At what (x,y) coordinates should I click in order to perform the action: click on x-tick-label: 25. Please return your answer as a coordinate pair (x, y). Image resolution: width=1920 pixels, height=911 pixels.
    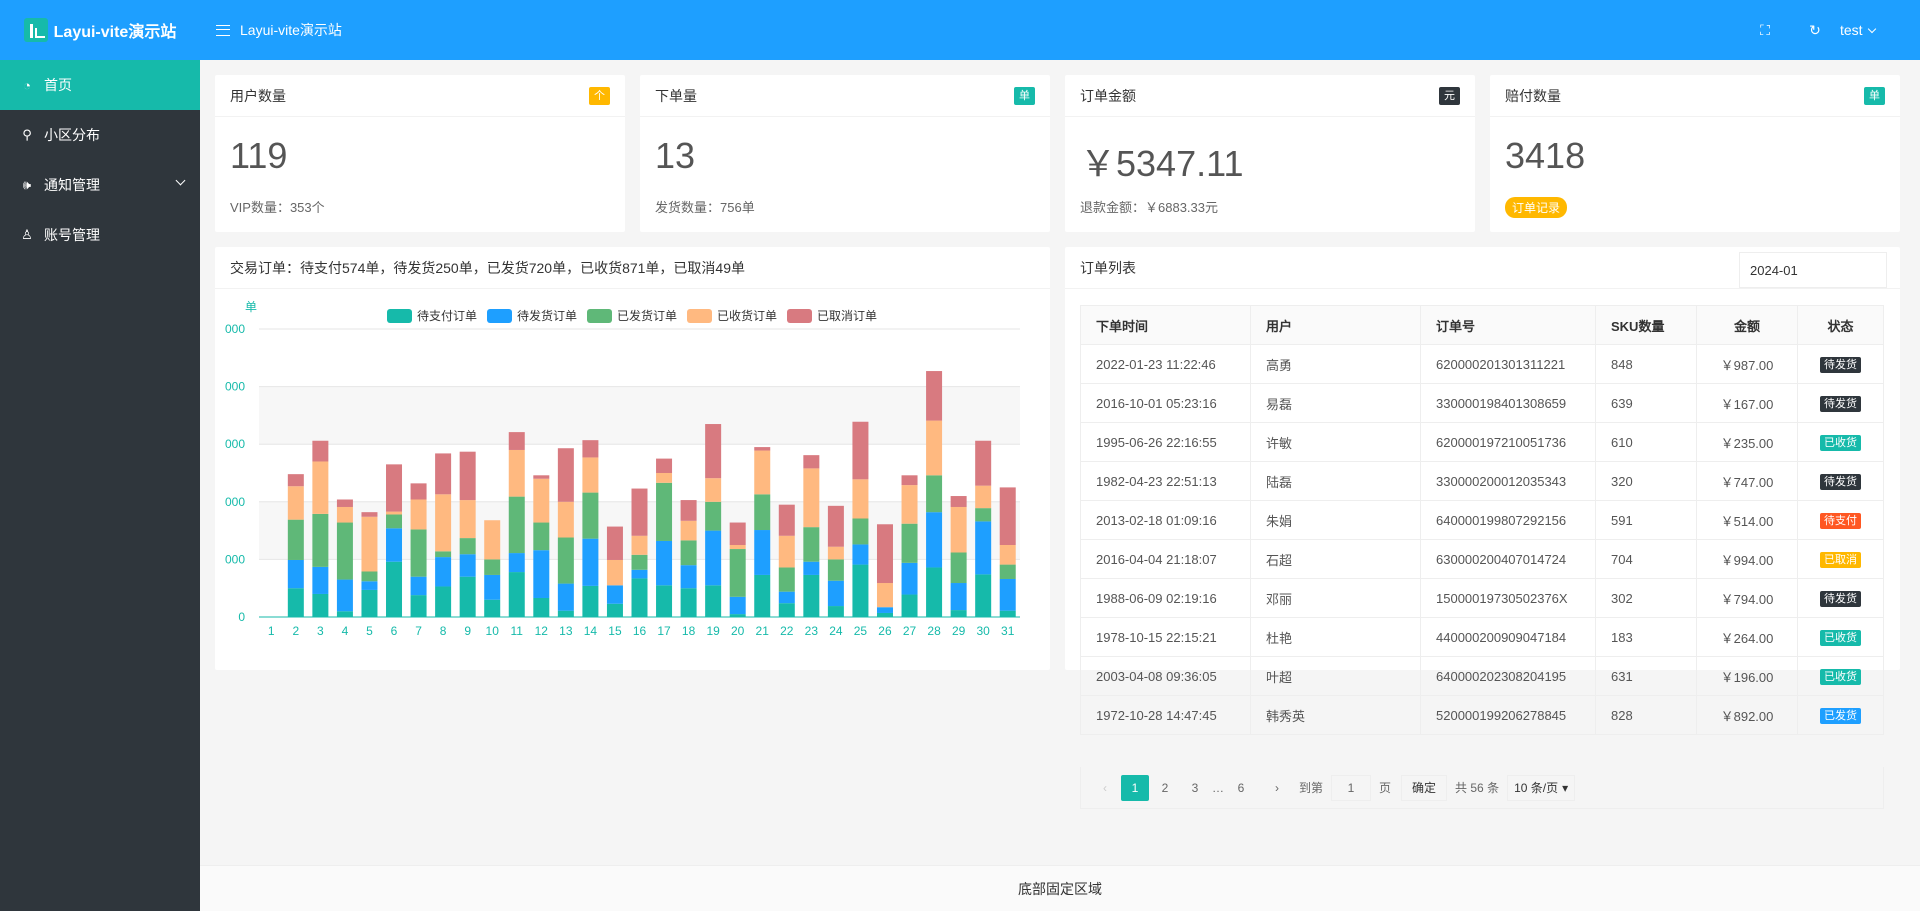
    Looking at the image, I should click on (861, 631).